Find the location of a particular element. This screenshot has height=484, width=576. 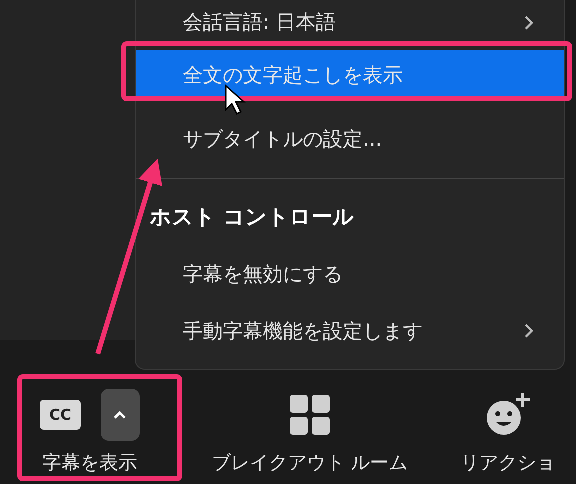

menu-section-header: ホスト コントロール is located at coordinates (252, 217).